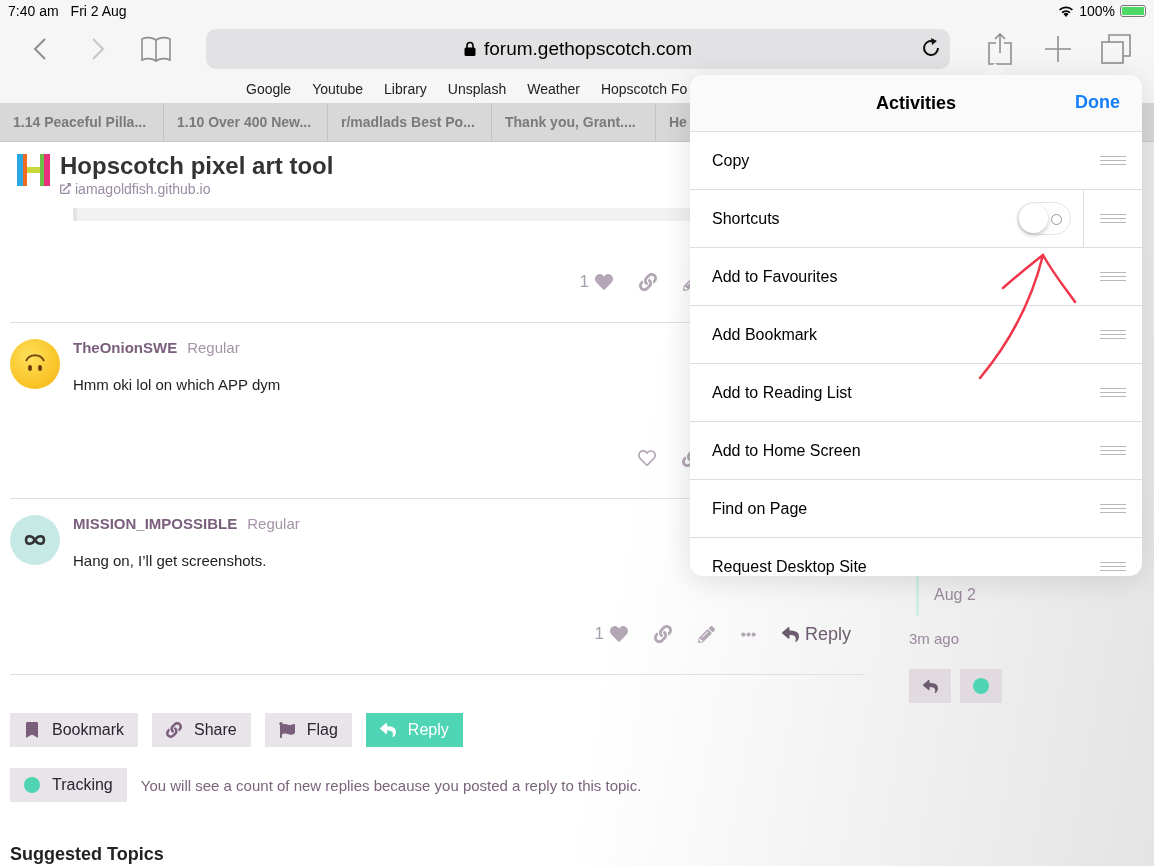 The image size is (1154, 866). Describe the element at coordinates (706, 634) in the screenshot. I see `pencil-icon` at that location.